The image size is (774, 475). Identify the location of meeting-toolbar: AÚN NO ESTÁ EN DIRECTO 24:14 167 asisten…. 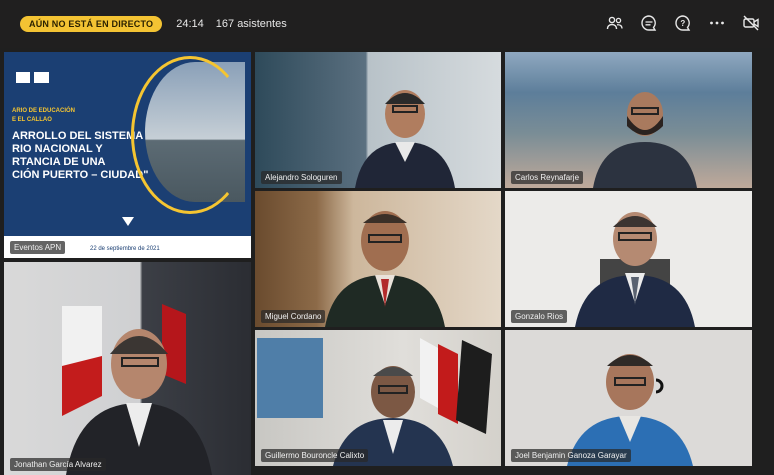
(387, 24).